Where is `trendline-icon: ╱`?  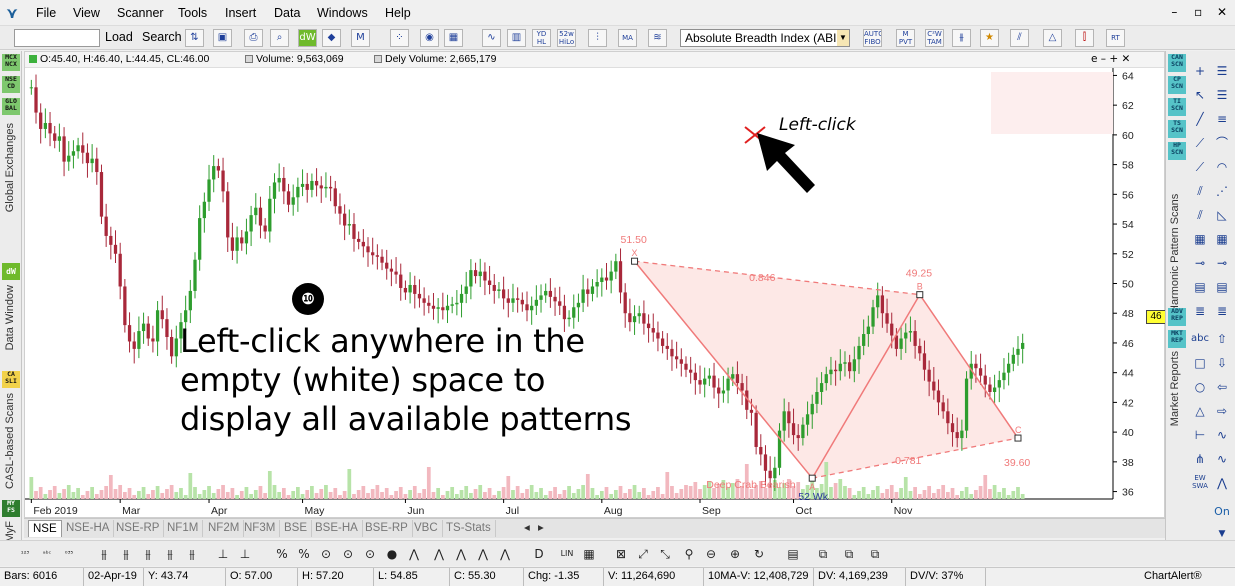
trendline-icon: ╱ is located at coordinates (1200, 119).